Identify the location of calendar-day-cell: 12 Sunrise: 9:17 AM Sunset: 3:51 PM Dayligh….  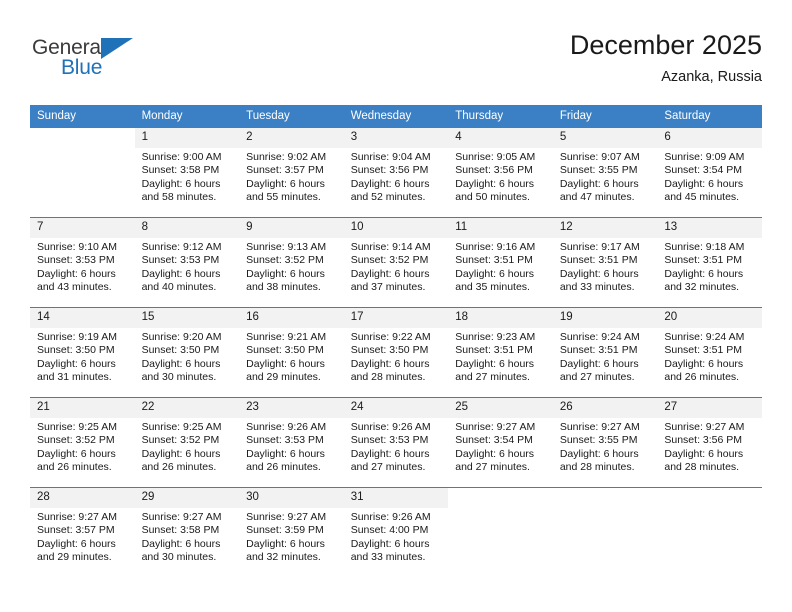
(605, 262).